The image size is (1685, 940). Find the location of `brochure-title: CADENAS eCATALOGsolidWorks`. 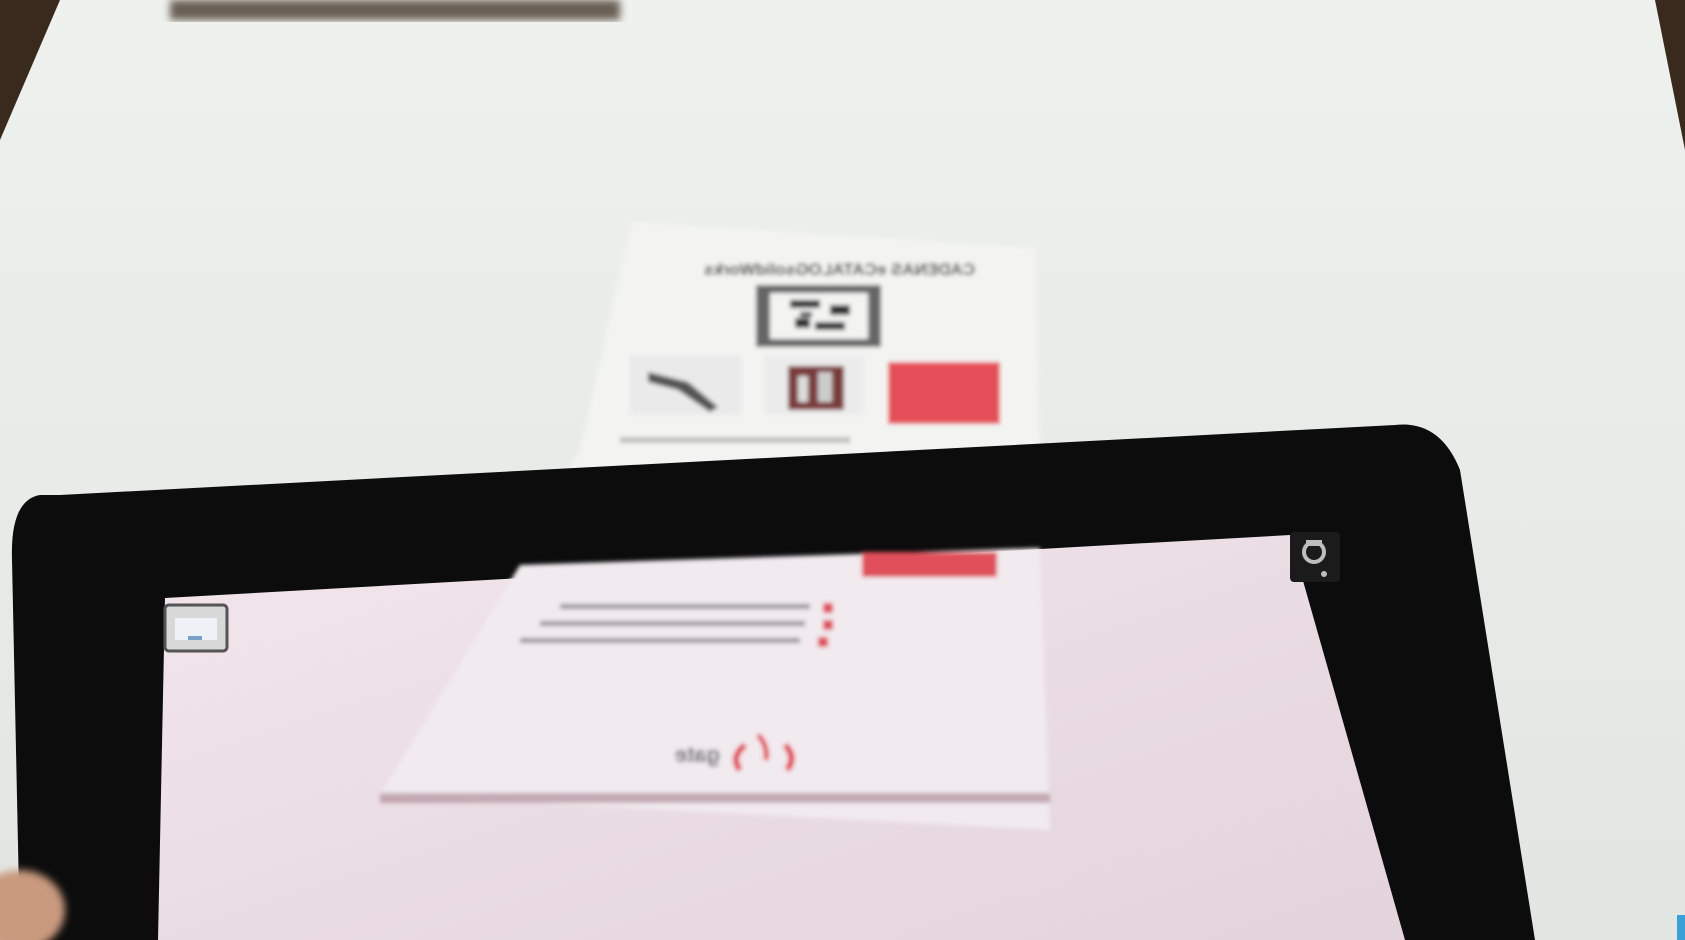

brochure-title: CADENAS eCATALOGsolidWorks is located at coordinates (839, 269).